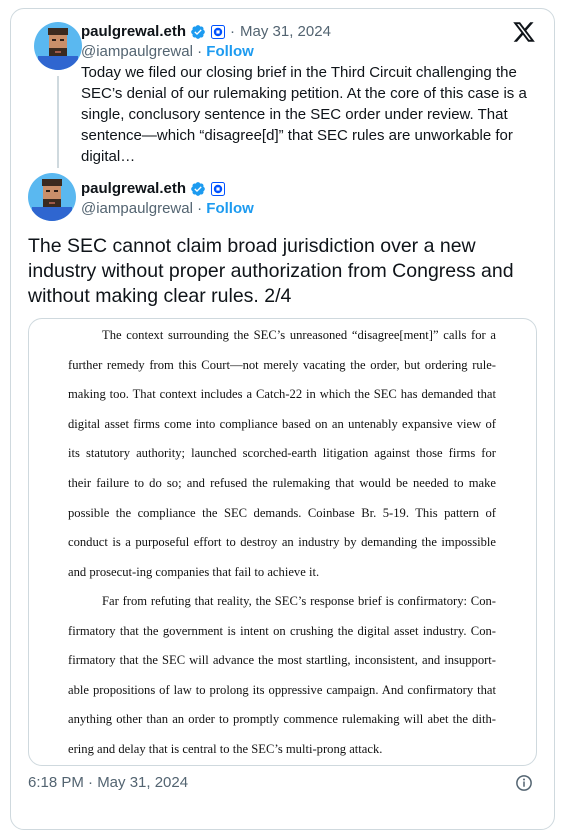 The image size is (581, 830). What do you see at coordinates (206, 31) in the screenshot?
I see `quoted-header: paulgrewal.eth · May 31, 2024` at bounding box center [206, 31].